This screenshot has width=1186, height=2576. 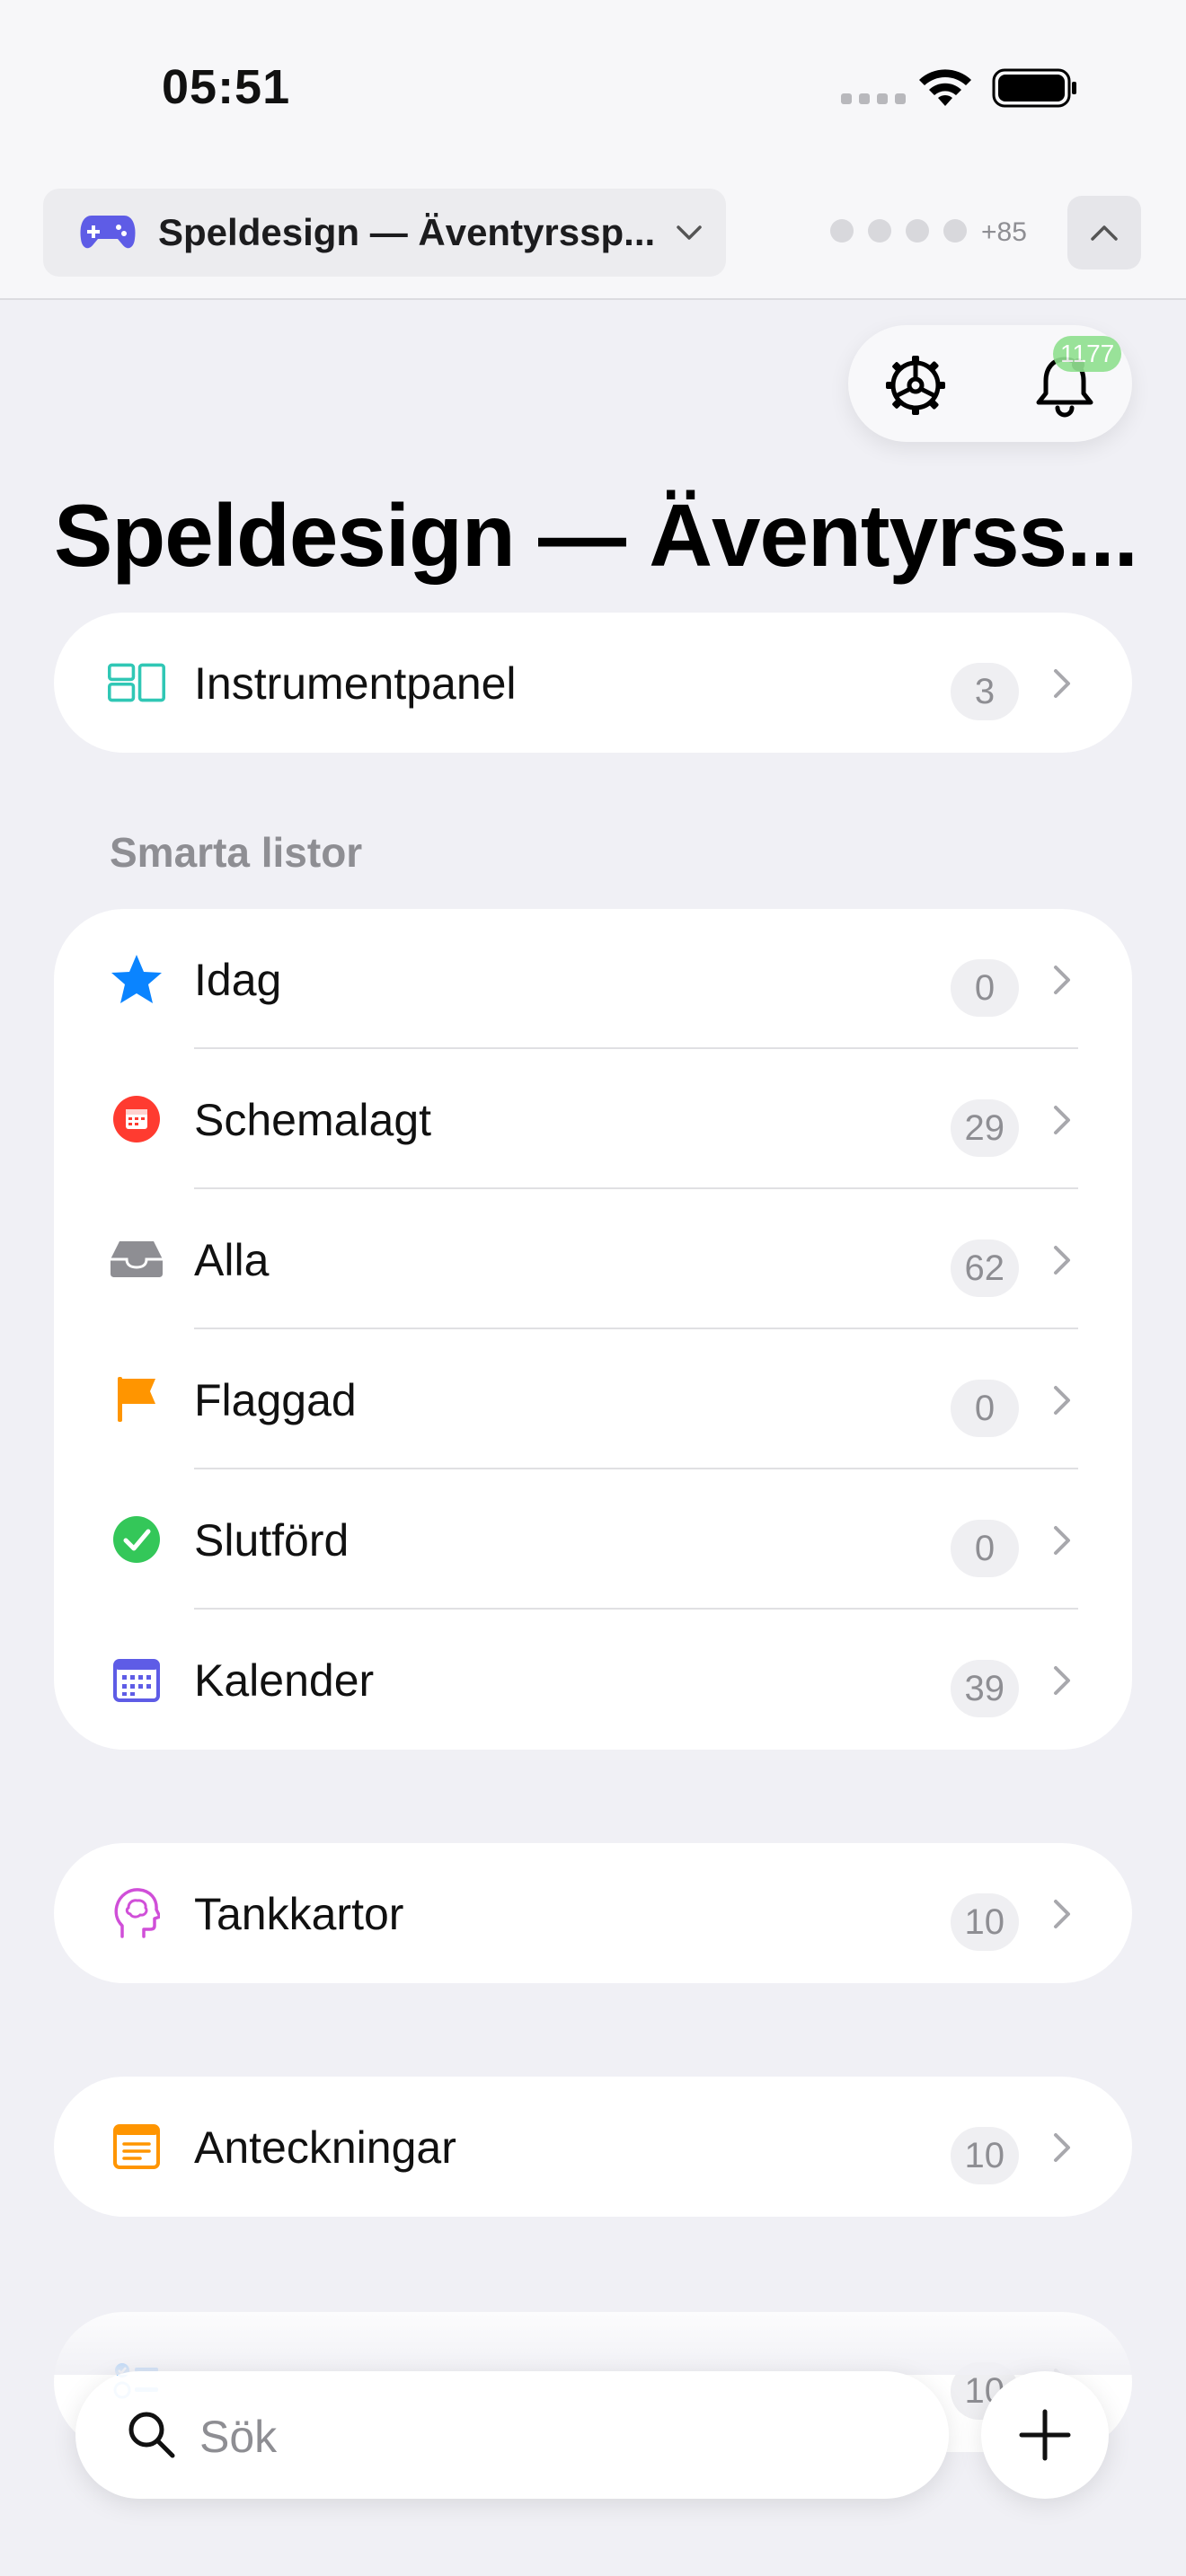 I want to click on member-extra-count: +85, so click(x=1004, y=232).